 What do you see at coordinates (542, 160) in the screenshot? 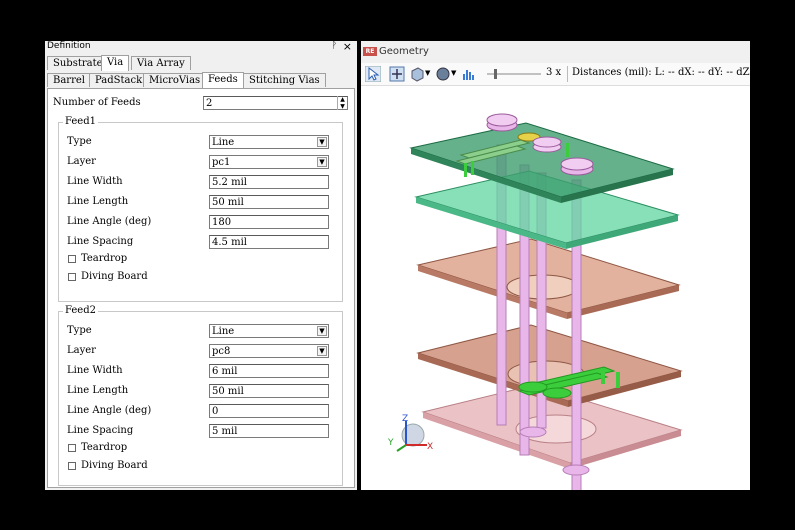
I see `top-plane` at bounding box center [542, 160].